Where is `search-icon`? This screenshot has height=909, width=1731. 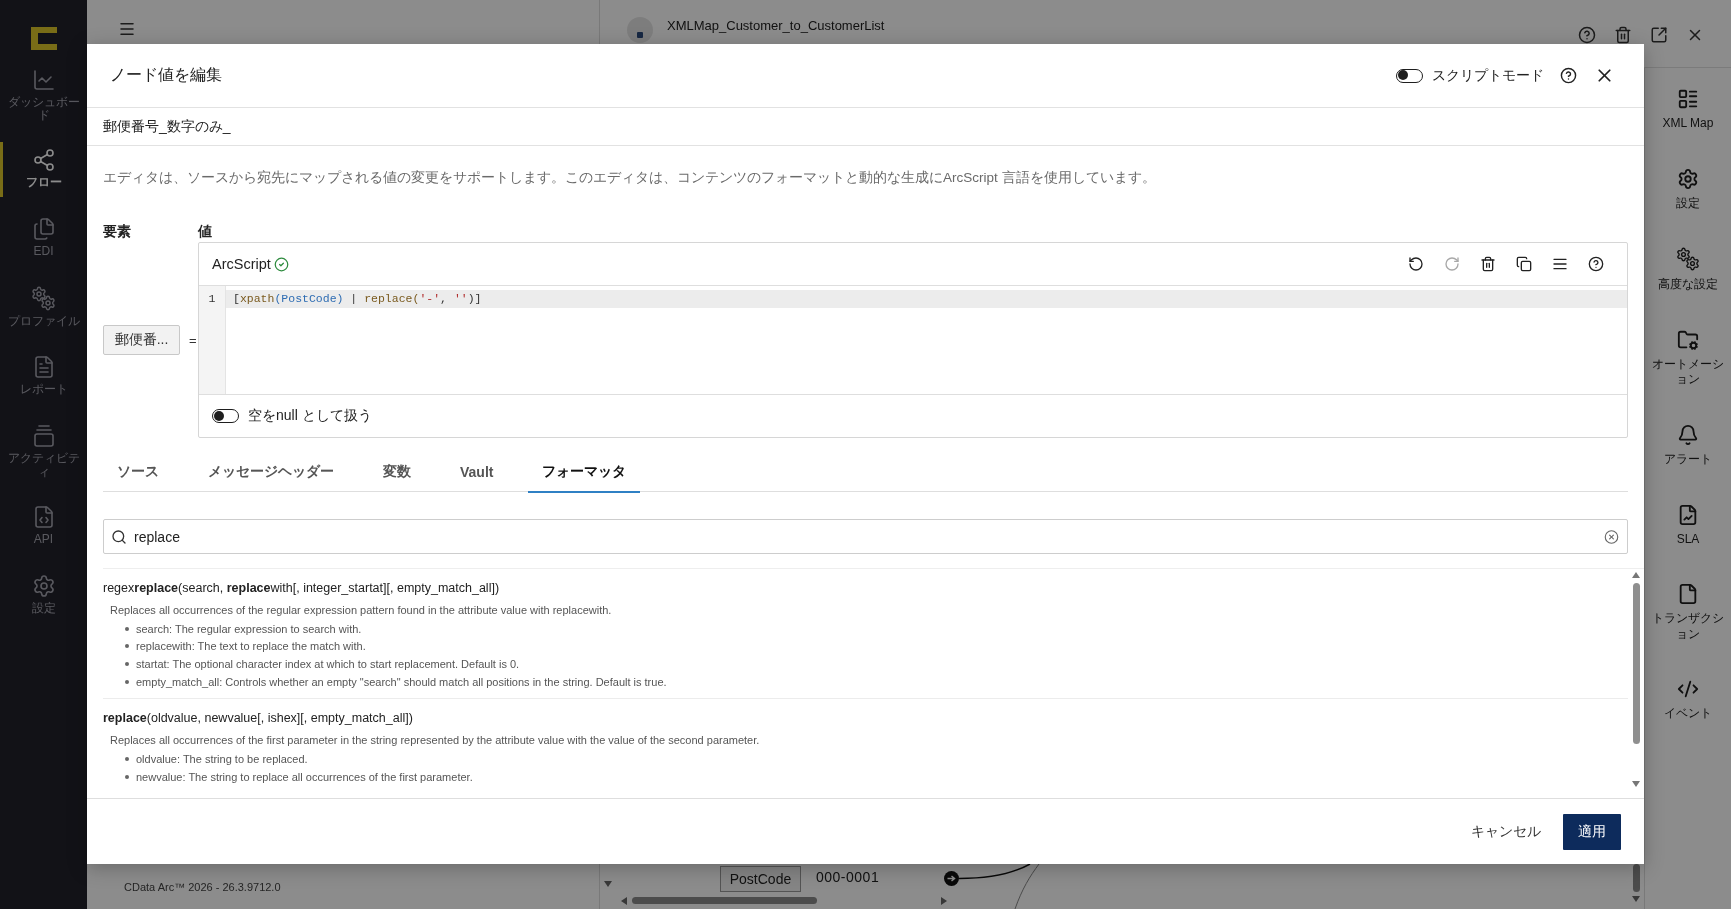
search-icon is located at coordinates (119, 536).